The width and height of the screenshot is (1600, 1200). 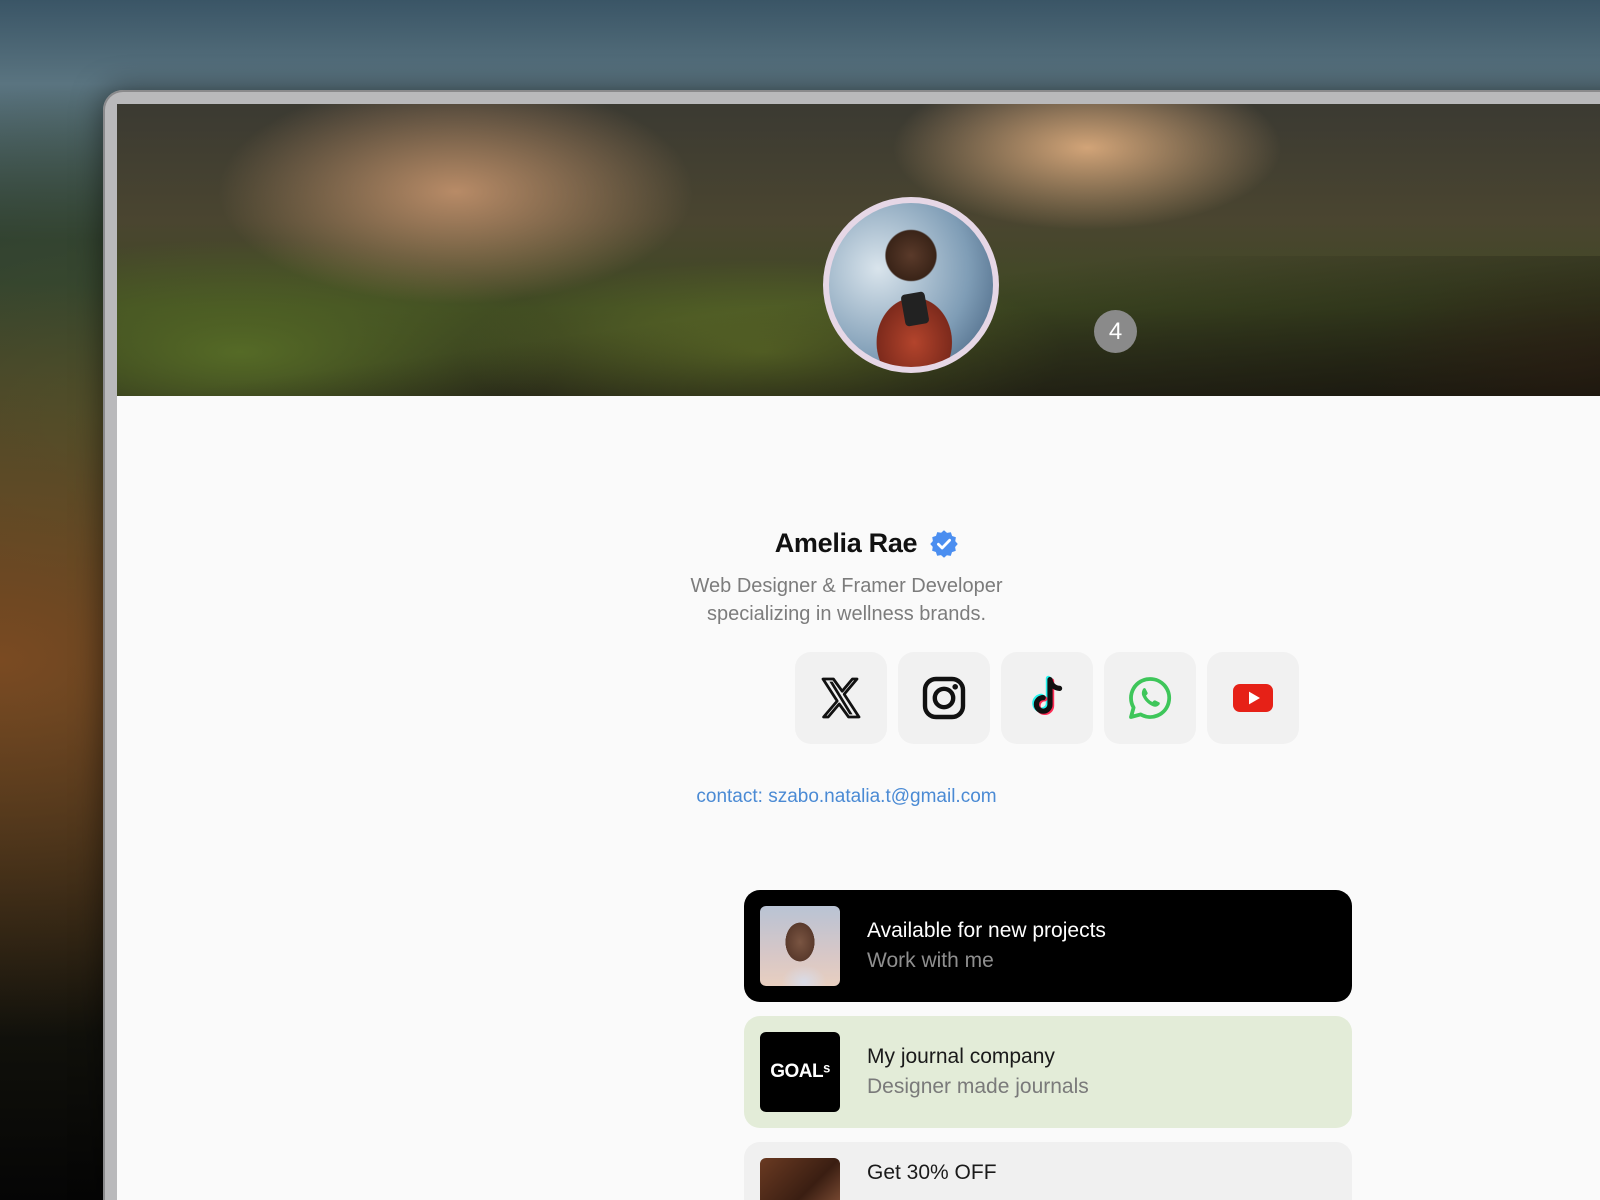 I want to click on avatar, so click(x=911, y=285).